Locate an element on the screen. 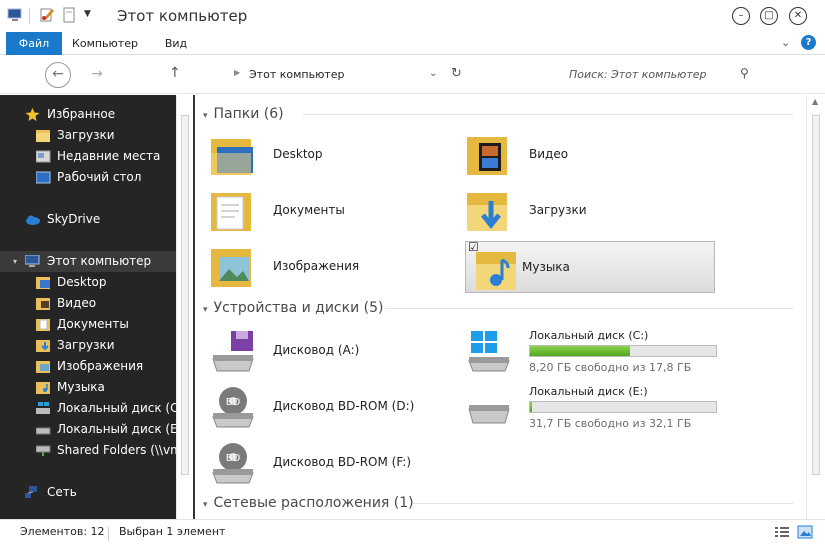 This screenshot has height=548, width=825. group-header-network: ▾ Сетевые расположения (1) is located at coordinates (308, 503).